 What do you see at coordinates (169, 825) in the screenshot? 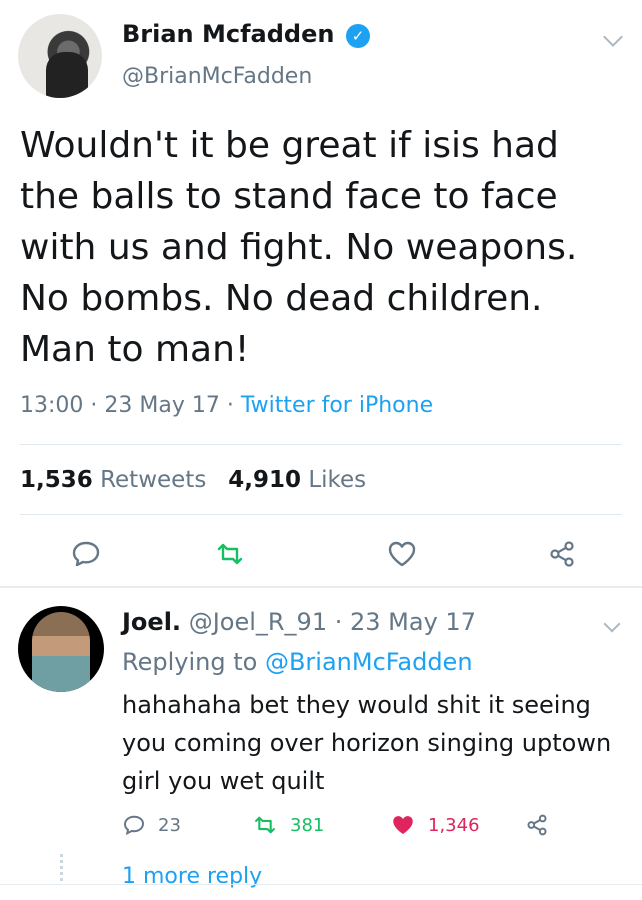
I see `reply-count: 23` at bounding box center [169, 825].